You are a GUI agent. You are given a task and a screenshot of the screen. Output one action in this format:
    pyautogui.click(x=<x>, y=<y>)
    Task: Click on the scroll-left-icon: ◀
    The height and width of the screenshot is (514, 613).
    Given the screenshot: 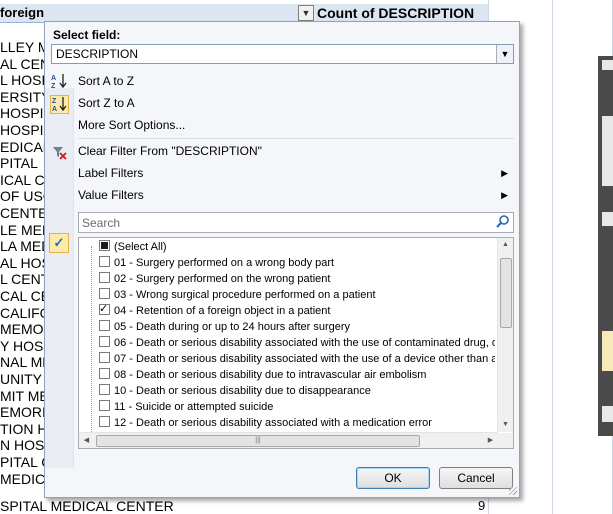 What is the action you would take?
    pyautogui.click(x=86, y=440)
    